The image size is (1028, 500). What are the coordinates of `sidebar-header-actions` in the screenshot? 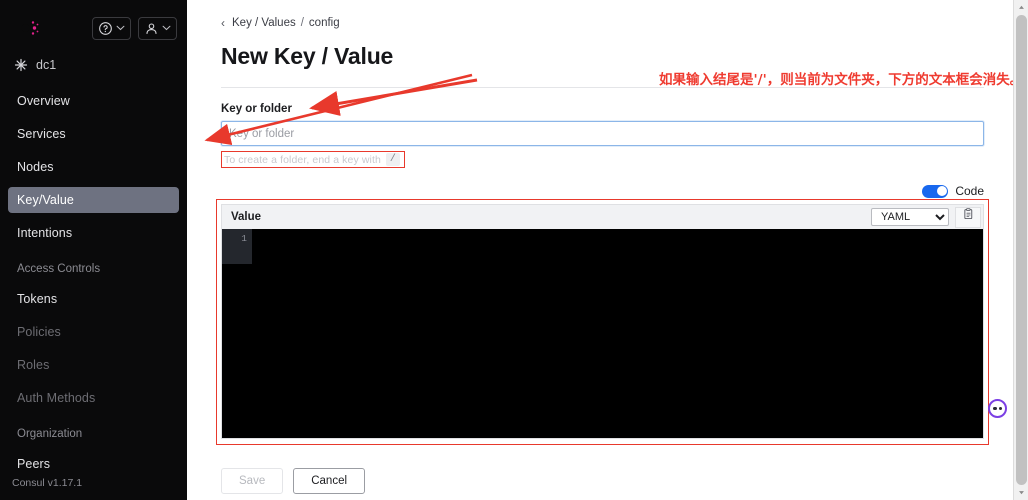 It's located at (134, 28).